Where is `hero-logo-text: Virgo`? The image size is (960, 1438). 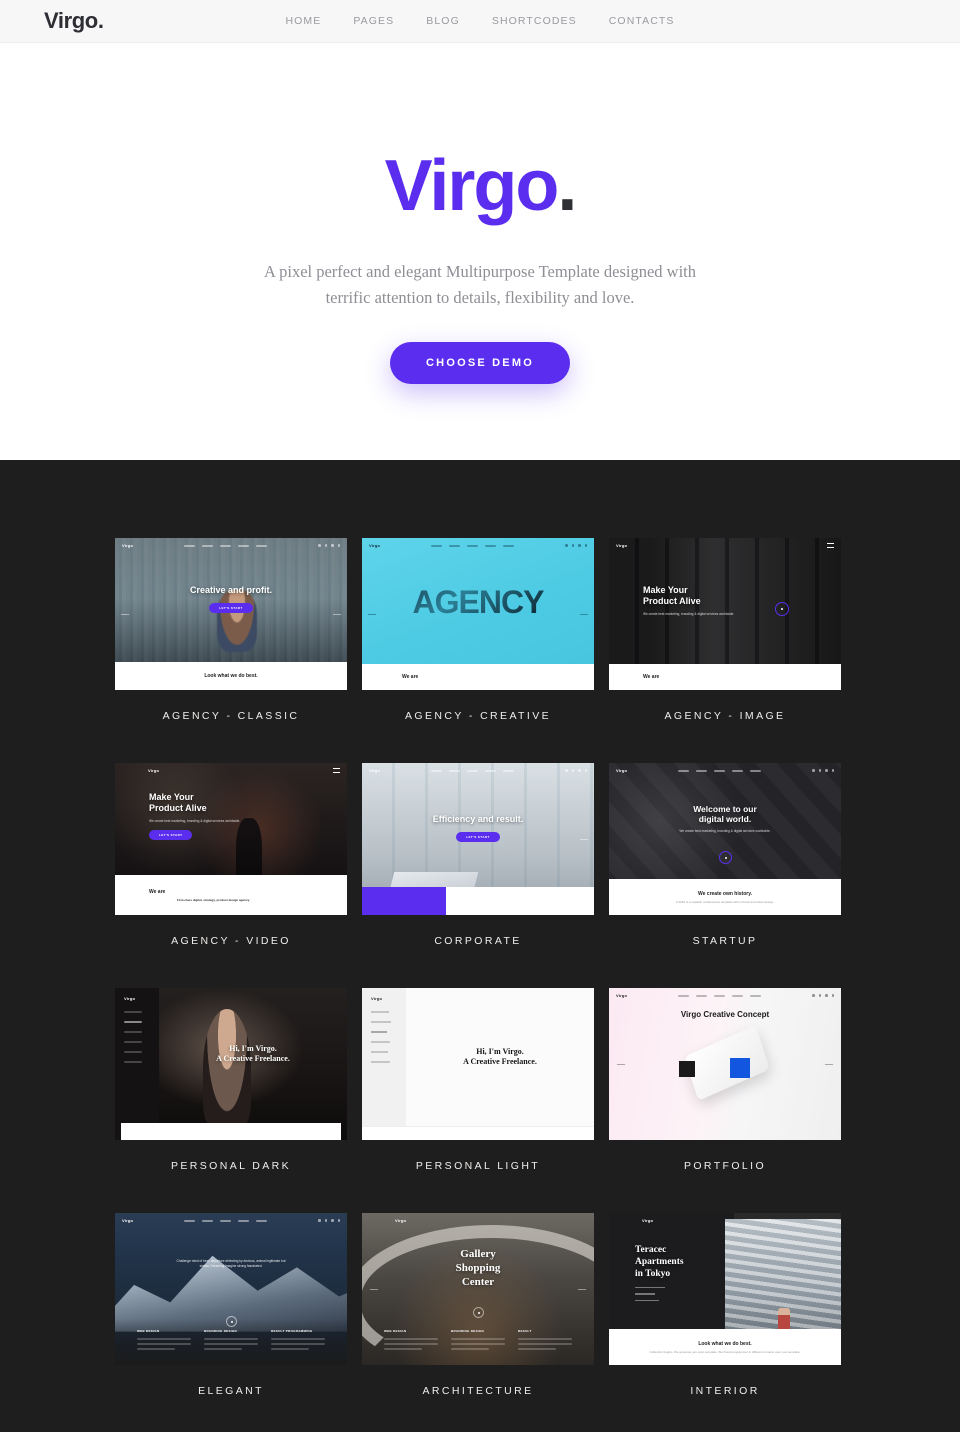
hero-logo-text: Virgo is located at coordinates (472, 186).